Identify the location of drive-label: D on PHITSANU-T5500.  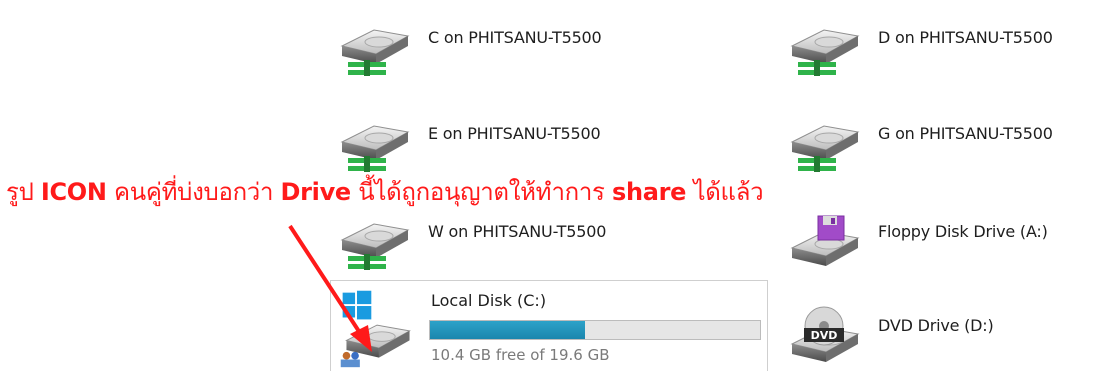
(965, 37).